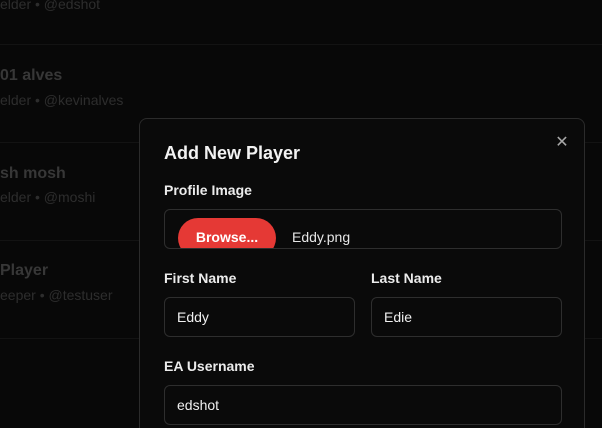 The width and height of the screenshot is (602, 428). What do you see at coordinates (406, 278) in the screenshot?
I see `last-name-label: Last Name` at bounding box center [406, 278].